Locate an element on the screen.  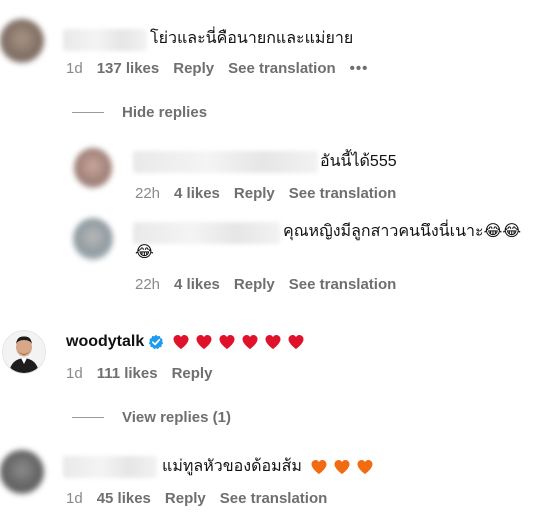
hide-replies-button: Hide replies is located at coordinates (139, 112).